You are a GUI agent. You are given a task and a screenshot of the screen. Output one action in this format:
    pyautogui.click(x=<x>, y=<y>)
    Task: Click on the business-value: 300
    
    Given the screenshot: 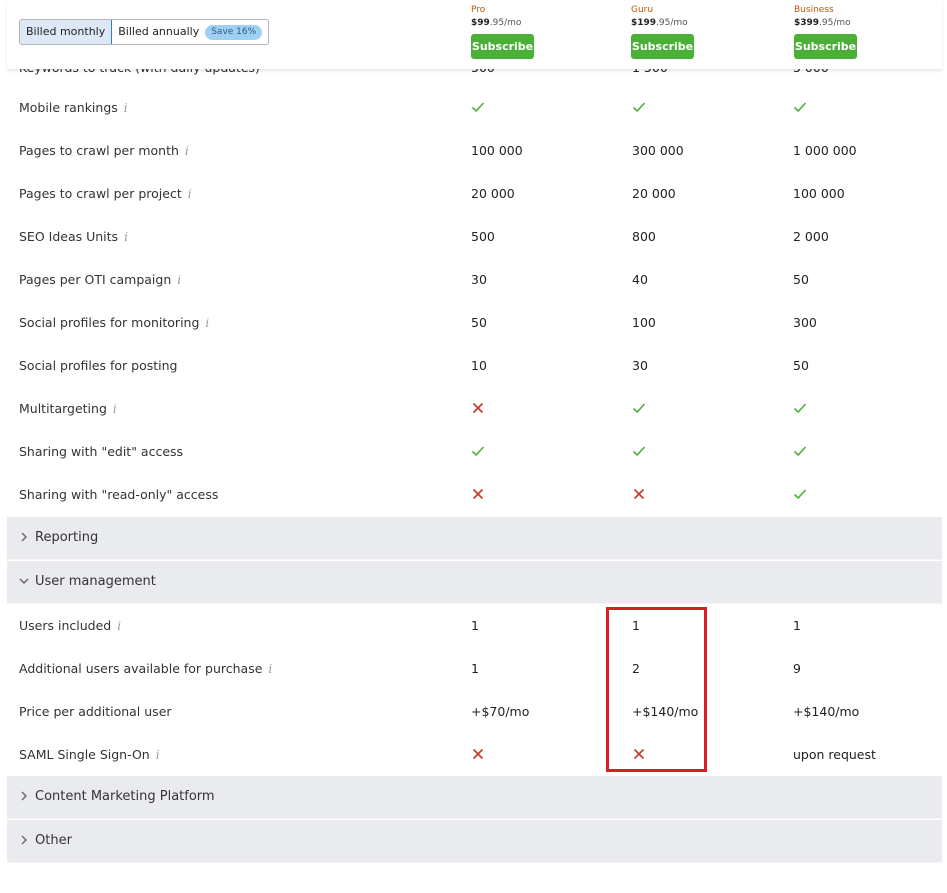 What is the action you would take?
    pyautogui.click(x=805, y=322)
    